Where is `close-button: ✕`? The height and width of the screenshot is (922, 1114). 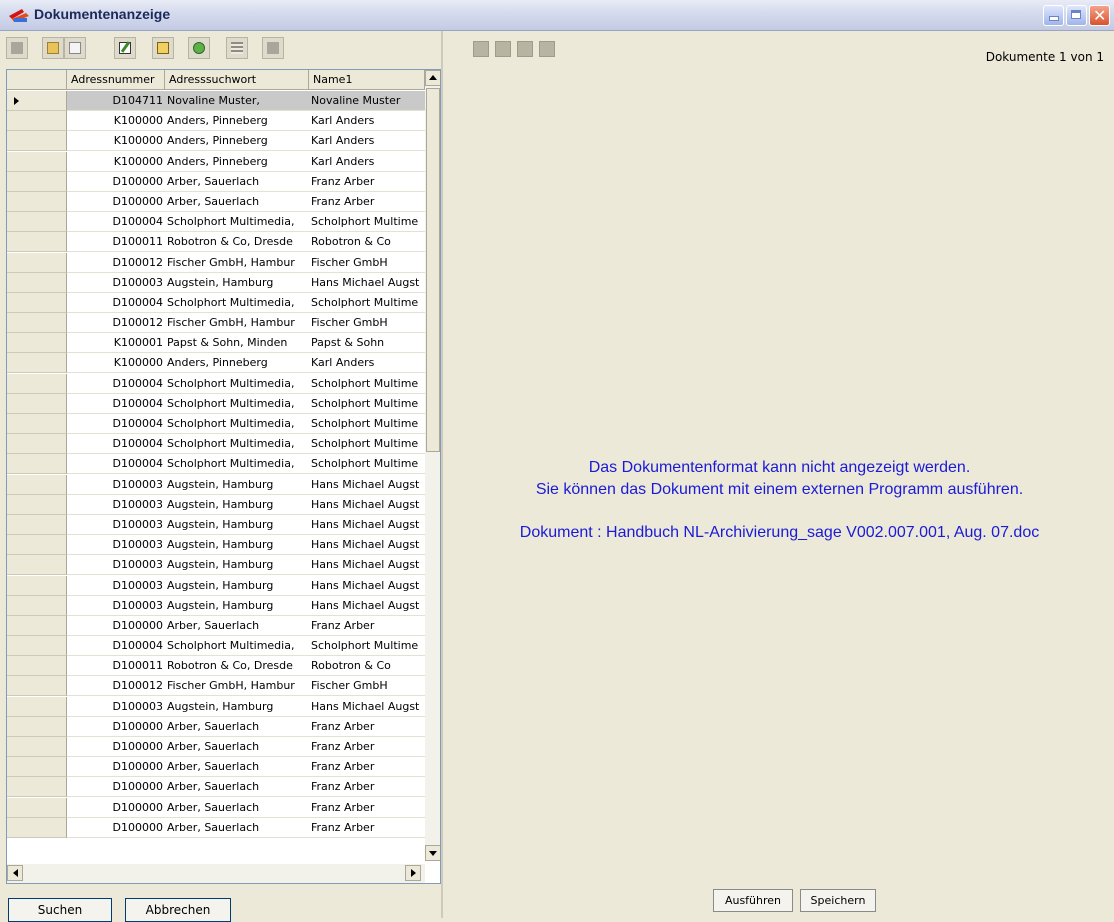
close-button: ✕ is located at coordinates (1099, 15).